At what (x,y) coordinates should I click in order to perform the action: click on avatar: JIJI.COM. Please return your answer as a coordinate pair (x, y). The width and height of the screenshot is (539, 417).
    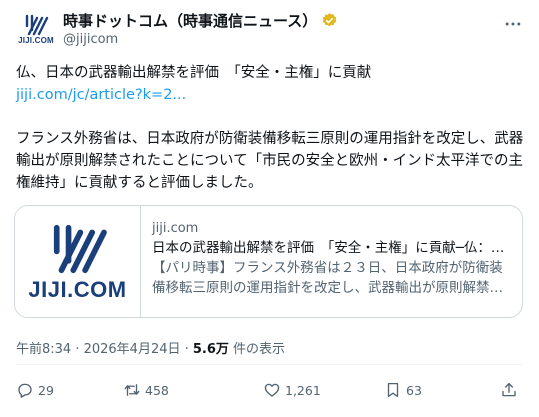
    Looking at the image, I should click on (36, 29).